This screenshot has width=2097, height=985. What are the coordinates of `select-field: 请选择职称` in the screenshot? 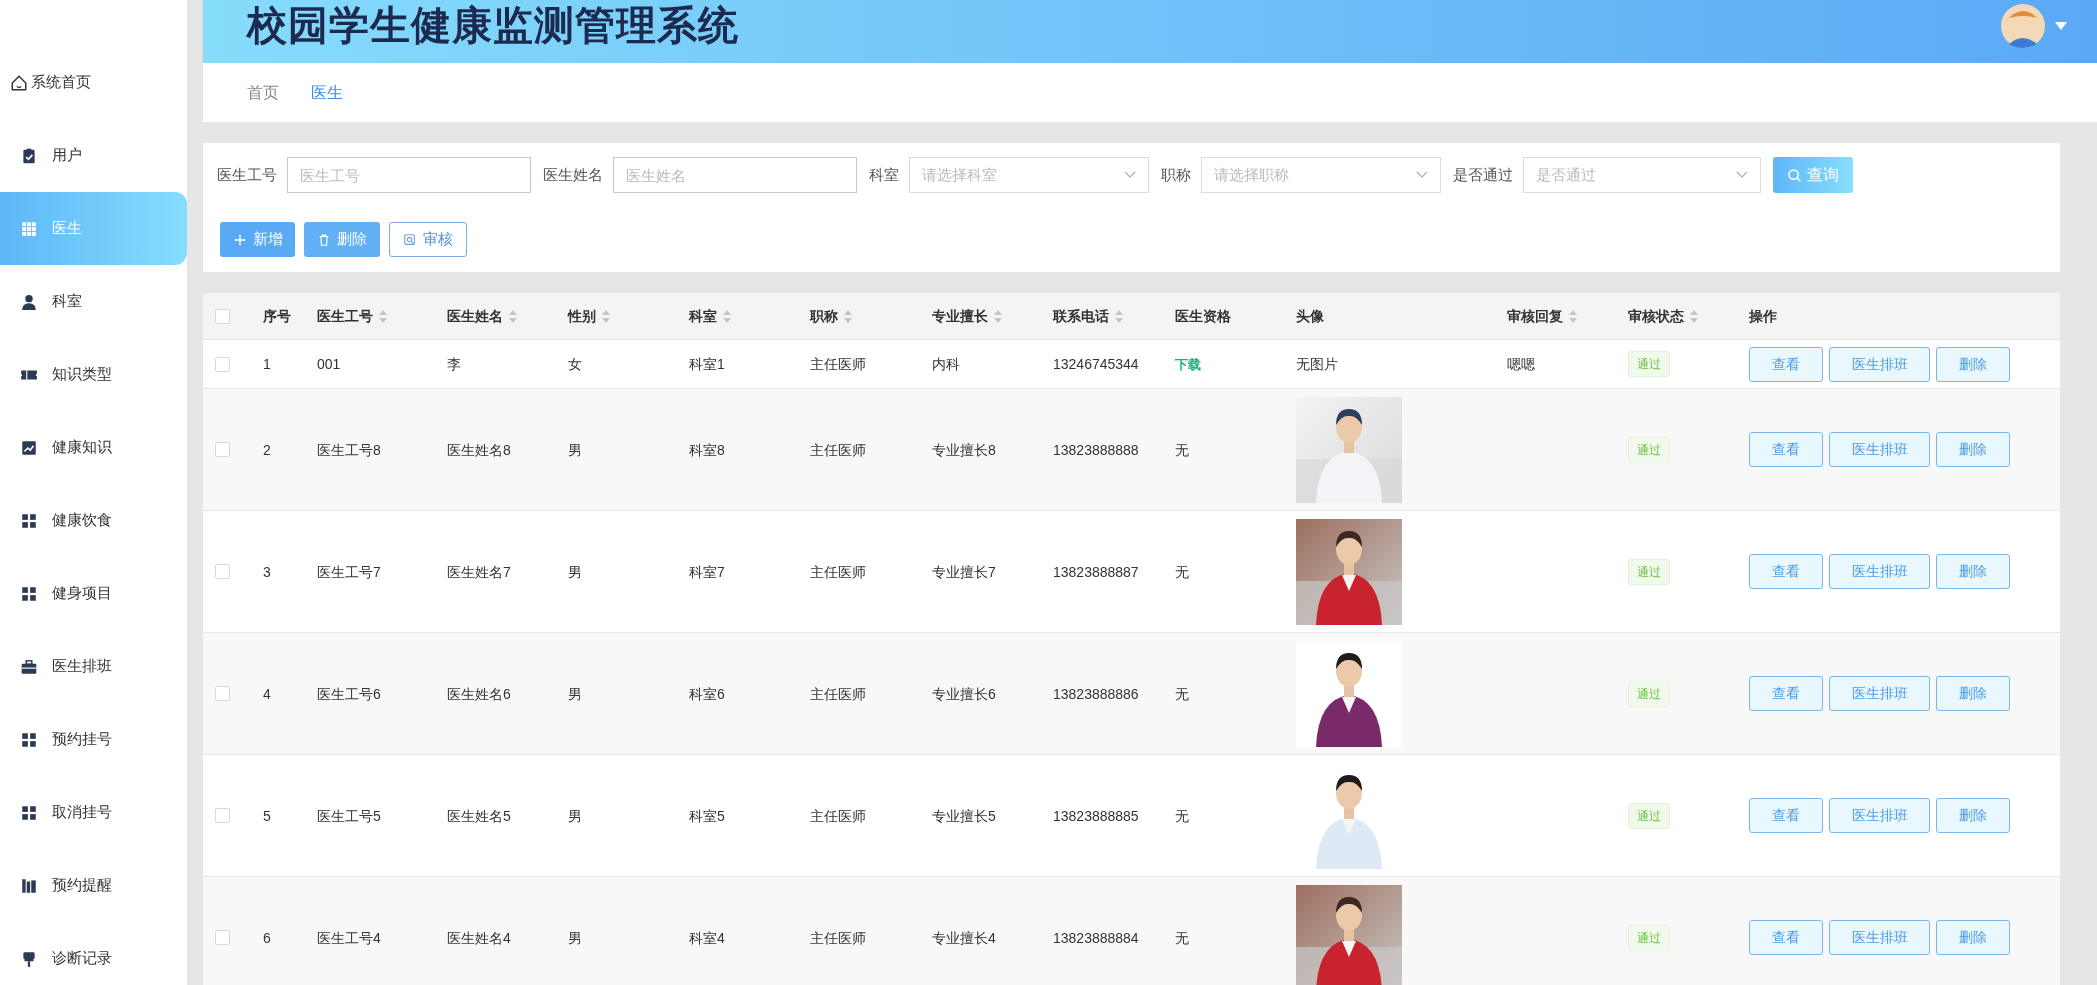 It's located at (1321, 175).